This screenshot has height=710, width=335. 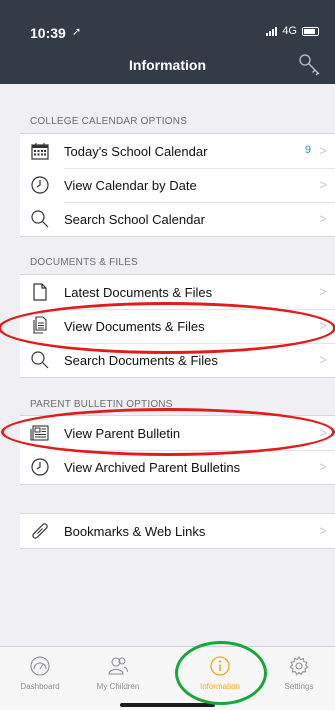 I want to click on battery-icon, so click(x=310, y=31).